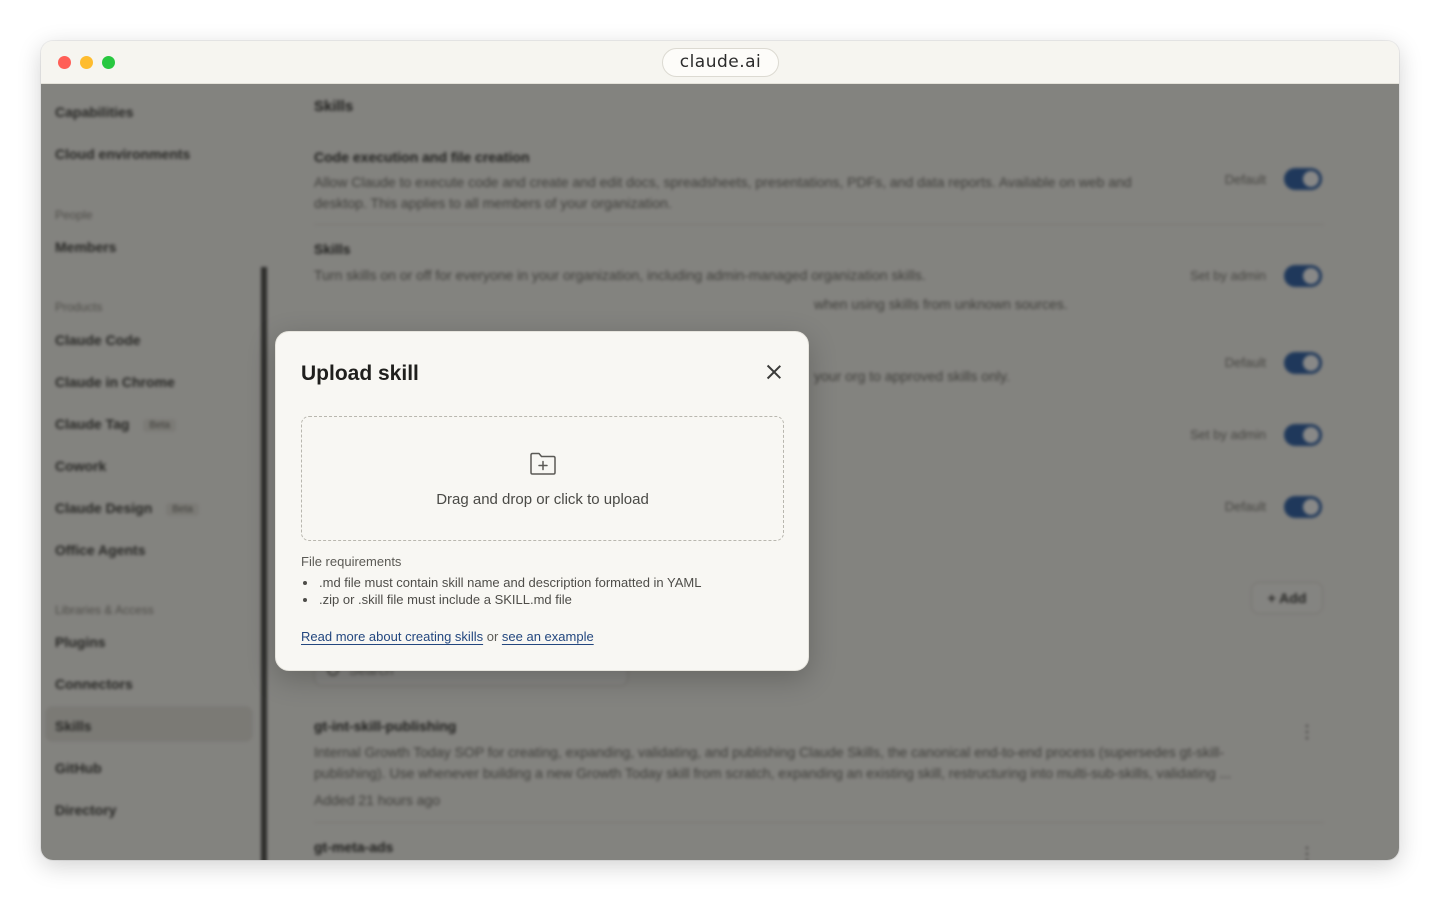  I want to click on see-example-link: see an example, so click(548, 636).